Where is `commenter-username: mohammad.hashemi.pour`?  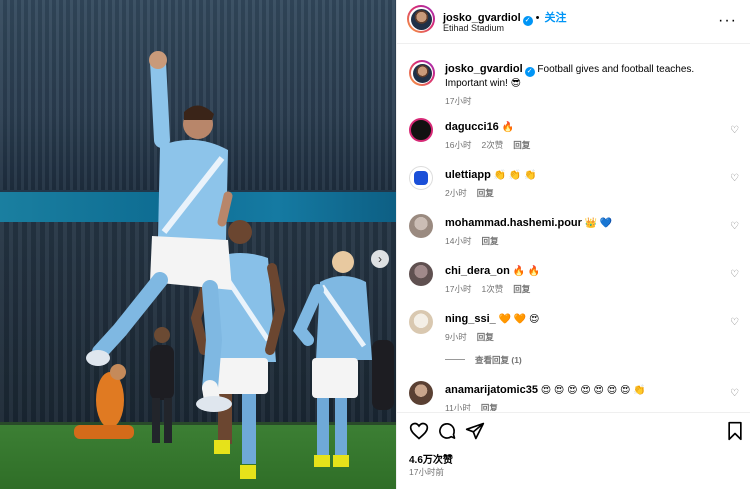
commenter-username: mohammad.hashemi.pour is located at coordinates (513, 223).